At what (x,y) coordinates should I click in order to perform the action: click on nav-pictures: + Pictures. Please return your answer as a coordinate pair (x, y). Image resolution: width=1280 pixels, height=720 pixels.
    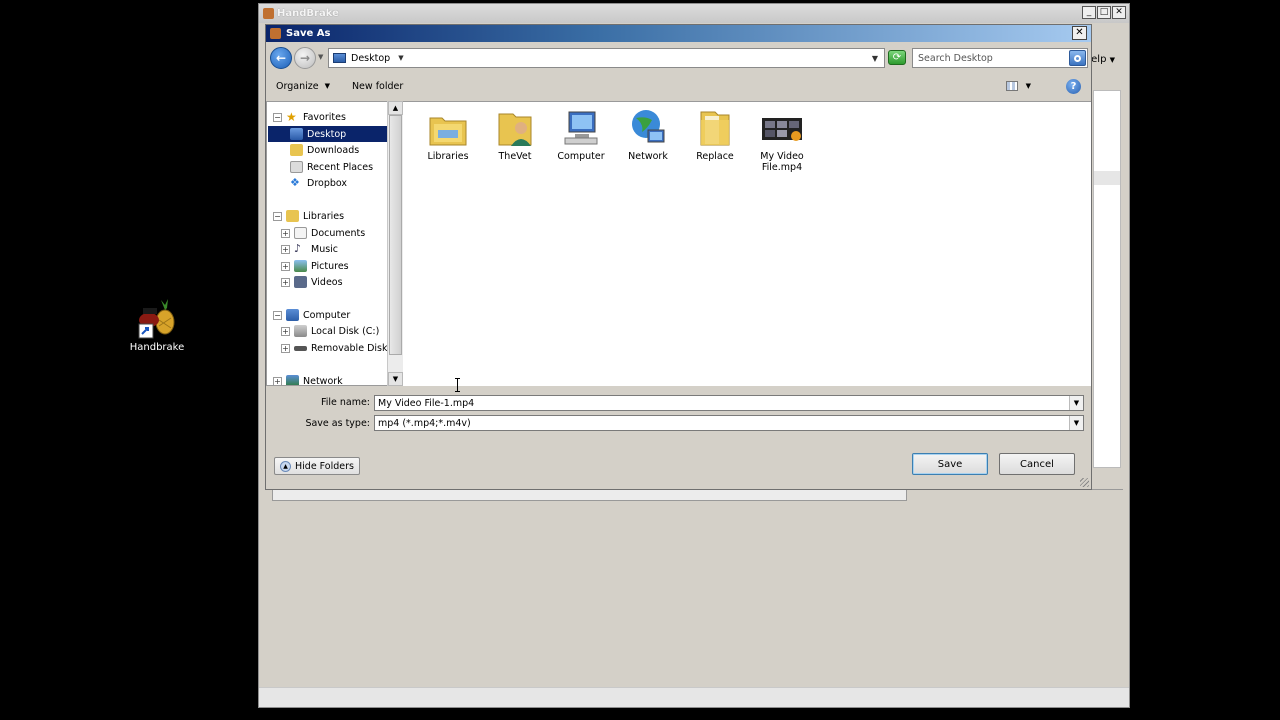
    Looking at the image, I should click on (315, 266).